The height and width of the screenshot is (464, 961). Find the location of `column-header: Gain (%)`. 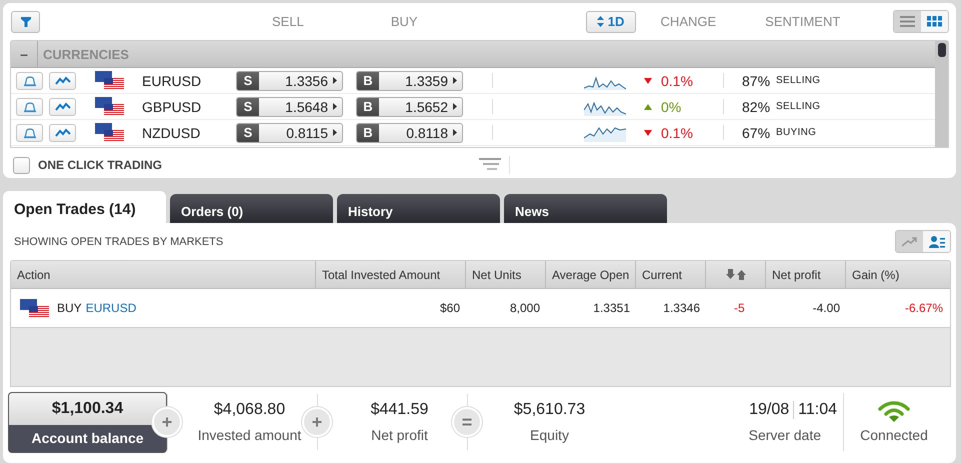

column-header: Gain (%) is located at coordinates (876, 275).